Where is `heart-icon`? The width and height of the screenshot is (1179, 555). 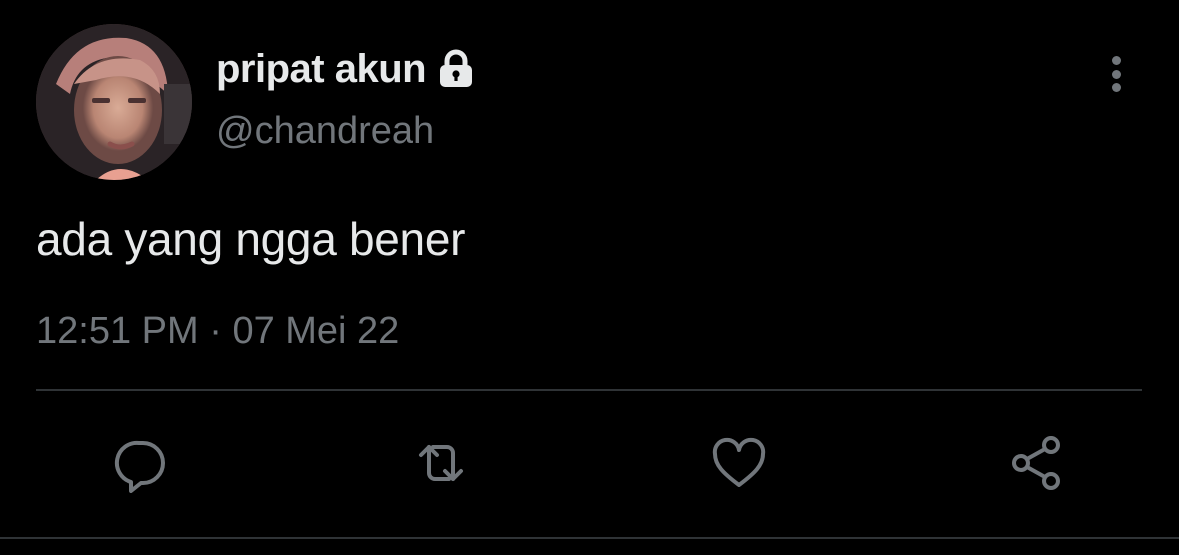
heart-icon is located at coordinates (739, 462).